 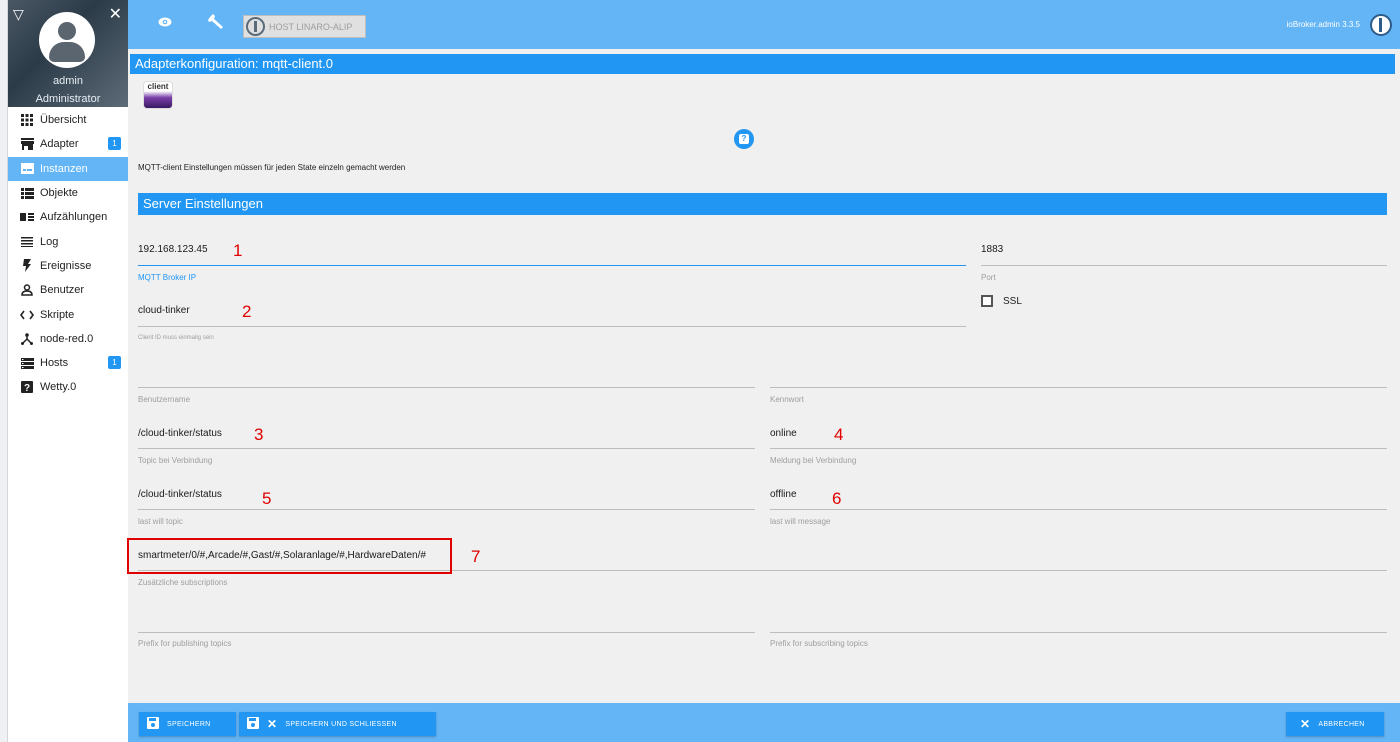 I want to click on sidebar-item-benutzer: Benutzer, so click(x=68, y=290).